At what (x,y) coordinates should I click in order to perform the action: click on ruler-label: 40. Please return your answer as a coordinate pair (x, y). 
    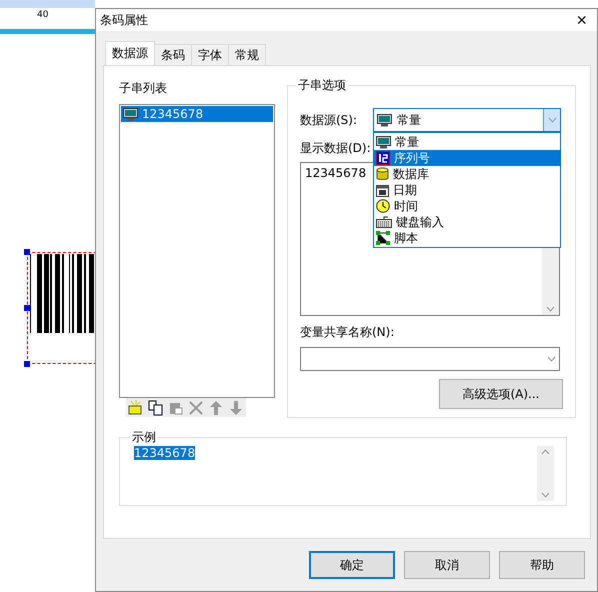
    Looking at the image, I should click on (42, 15).